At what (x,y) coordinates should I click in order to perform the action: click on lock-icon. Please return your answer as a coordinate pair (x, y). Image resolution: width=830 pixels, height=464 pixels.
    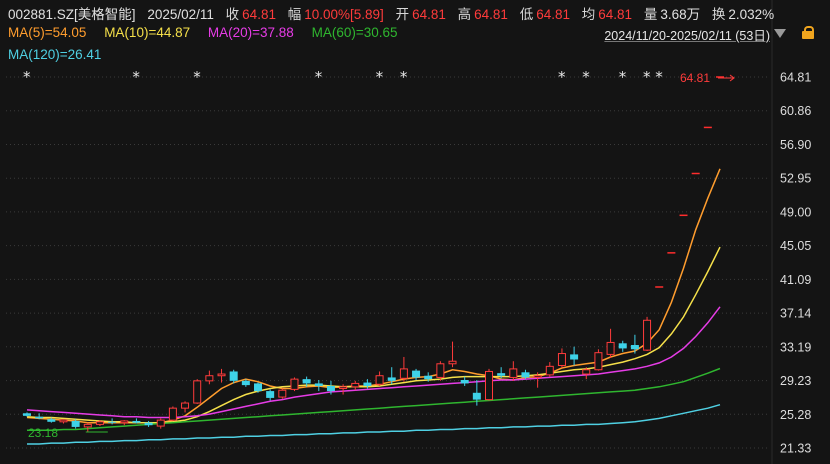
    Looking at the image, I should click on (808, 32).